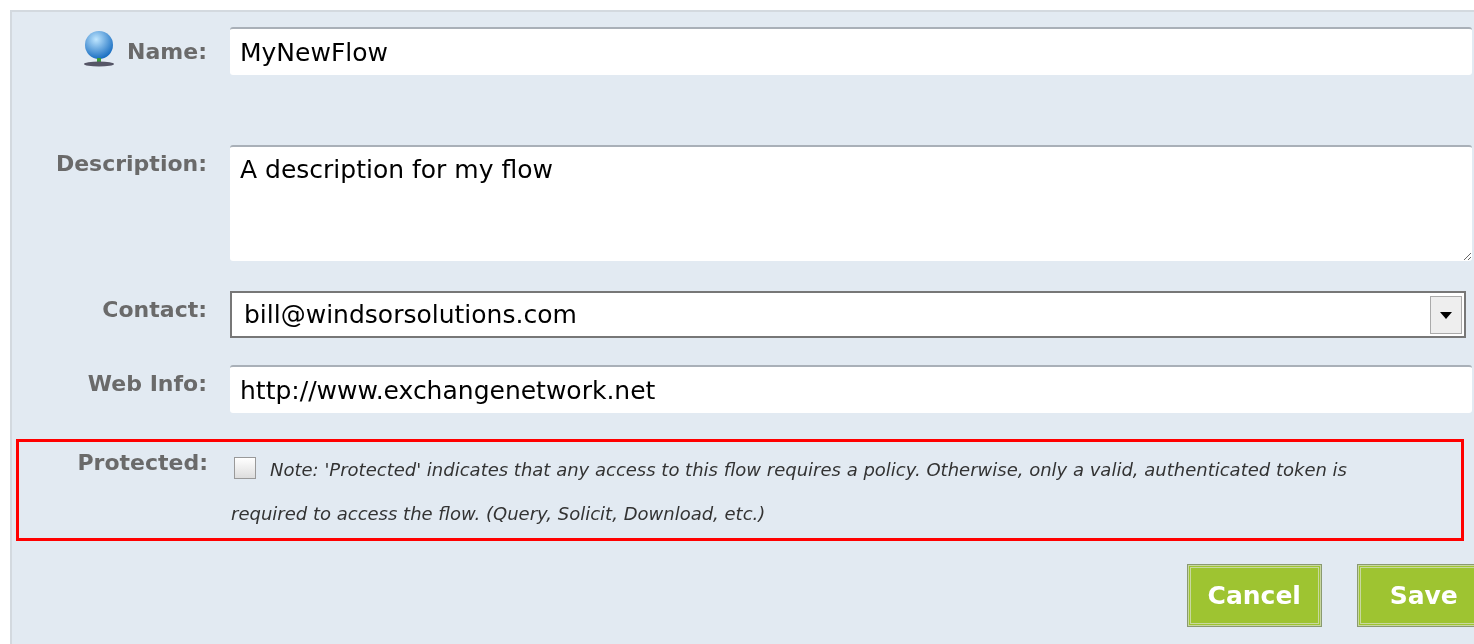 This screenshot has height=644, width=1474. I want to click on contact-dropdown: bill@windsorsolutions.com, so click(848, 314).